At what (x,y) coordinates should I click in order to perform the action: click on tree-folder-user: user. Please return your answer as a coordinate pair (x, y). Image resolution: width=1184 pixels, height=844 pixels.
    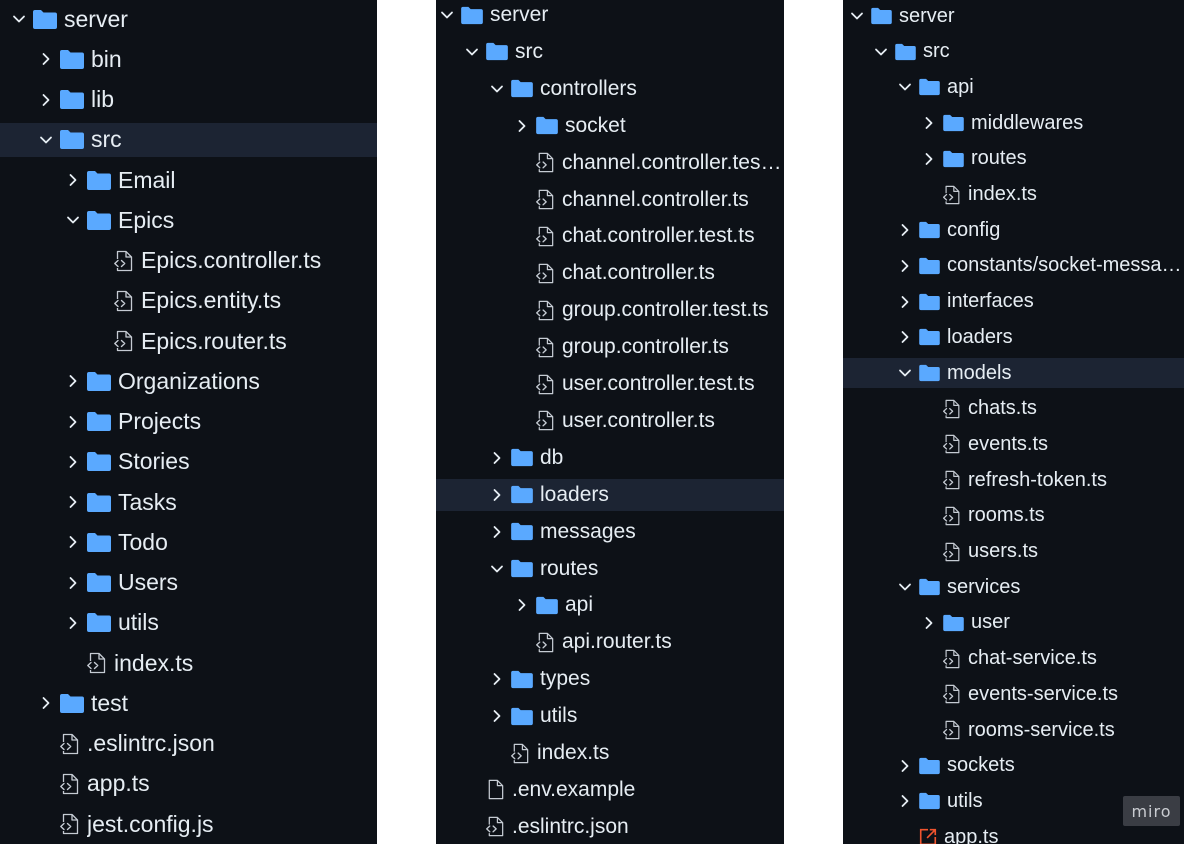
    Looking at the image, I should click on (1013, 623).